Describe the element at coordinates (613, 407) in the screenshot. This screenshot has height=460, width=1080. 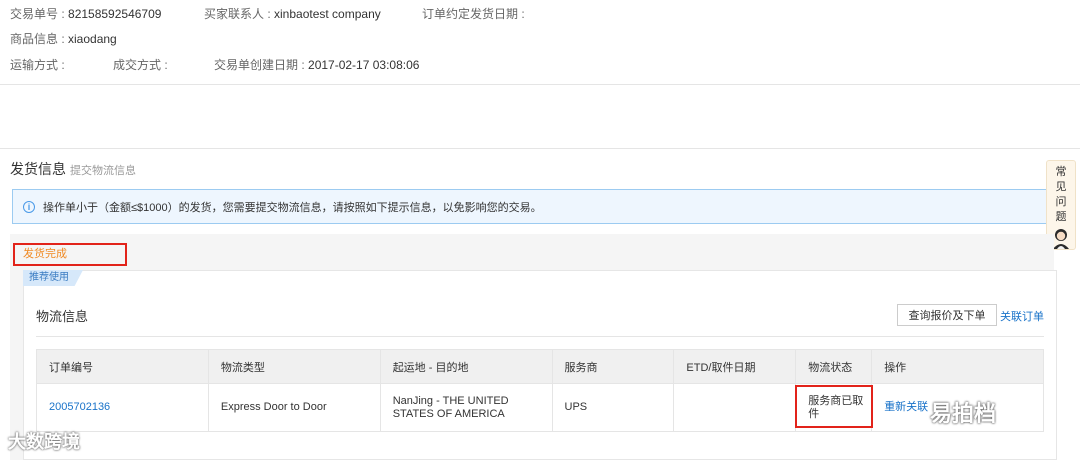
I see `provider: UPS` at that location.